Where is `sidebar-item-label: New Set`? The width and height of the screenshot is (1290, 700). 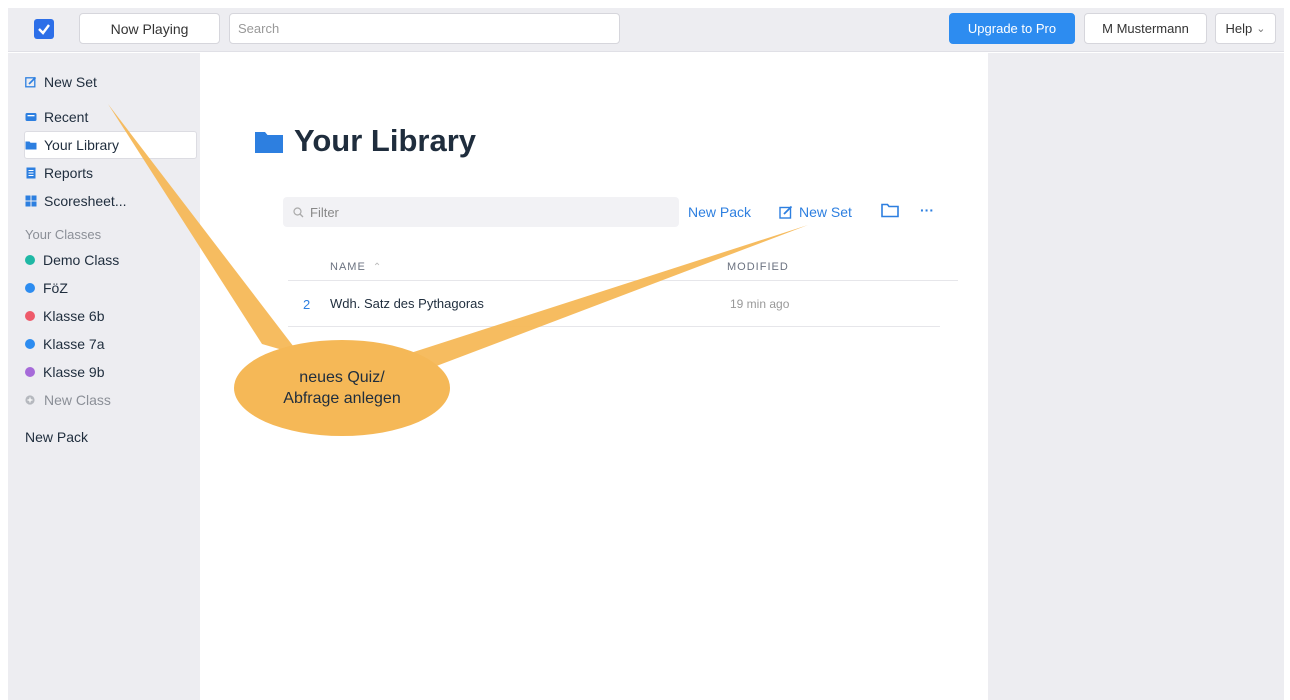
sidebar-item-label: New Set is located at coordinates (70, 82).